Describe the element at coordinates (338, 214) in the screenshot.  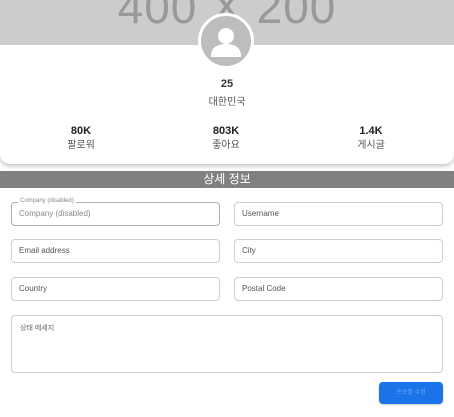
I see `username-field: Username` at that location.